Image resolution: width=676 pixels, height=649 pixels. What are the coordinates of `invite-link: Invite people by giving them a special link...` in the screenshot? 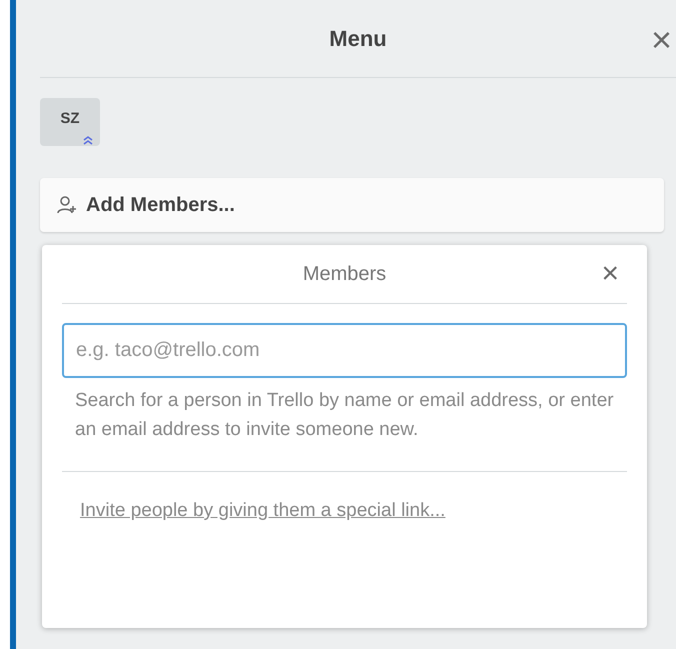 It's located at (290, 511).